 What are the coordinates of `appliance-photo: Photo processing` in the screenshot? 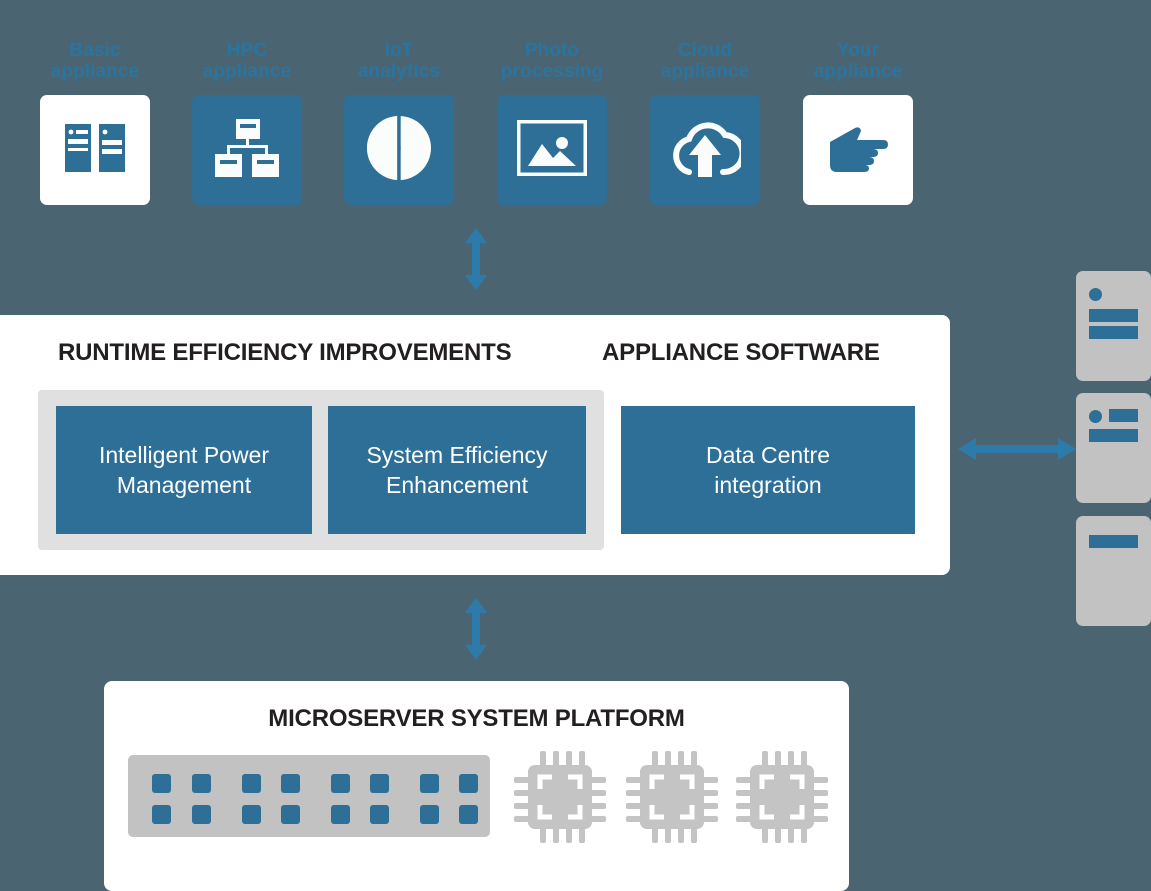 It's located at (552, 122).